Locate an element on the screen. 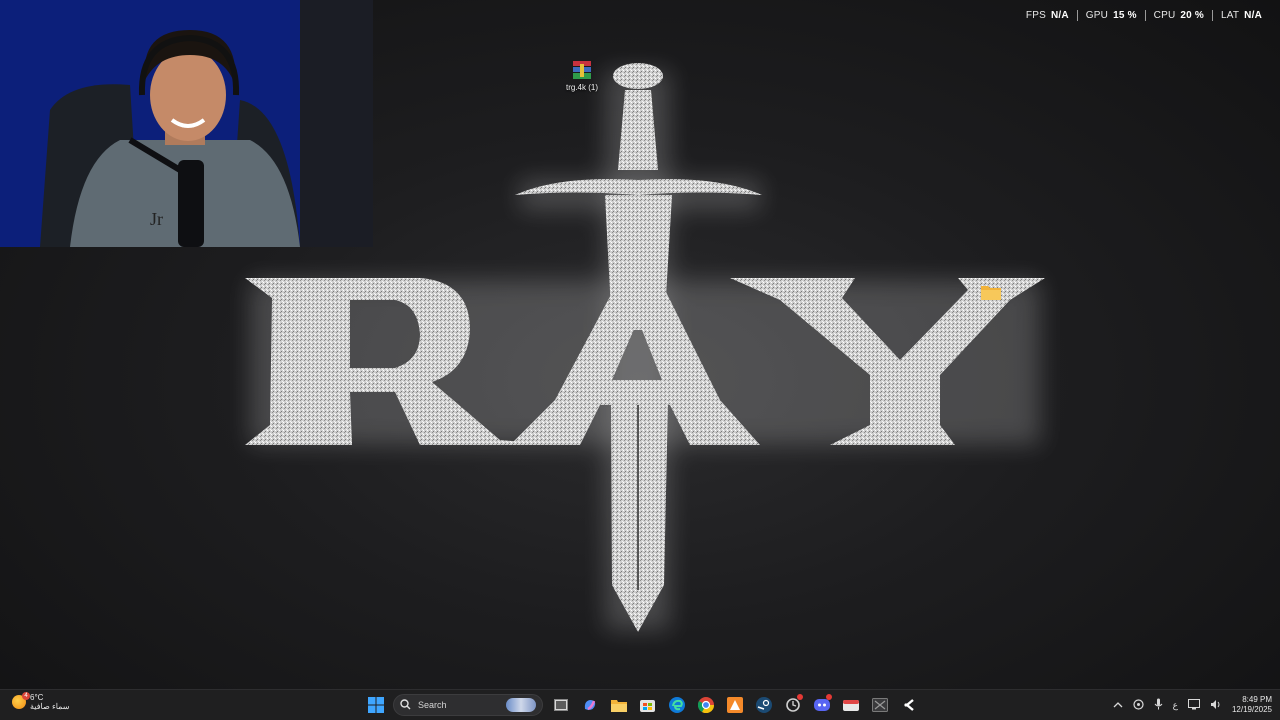  cpu-value: 20 % is located at coordinates (1192, 15).